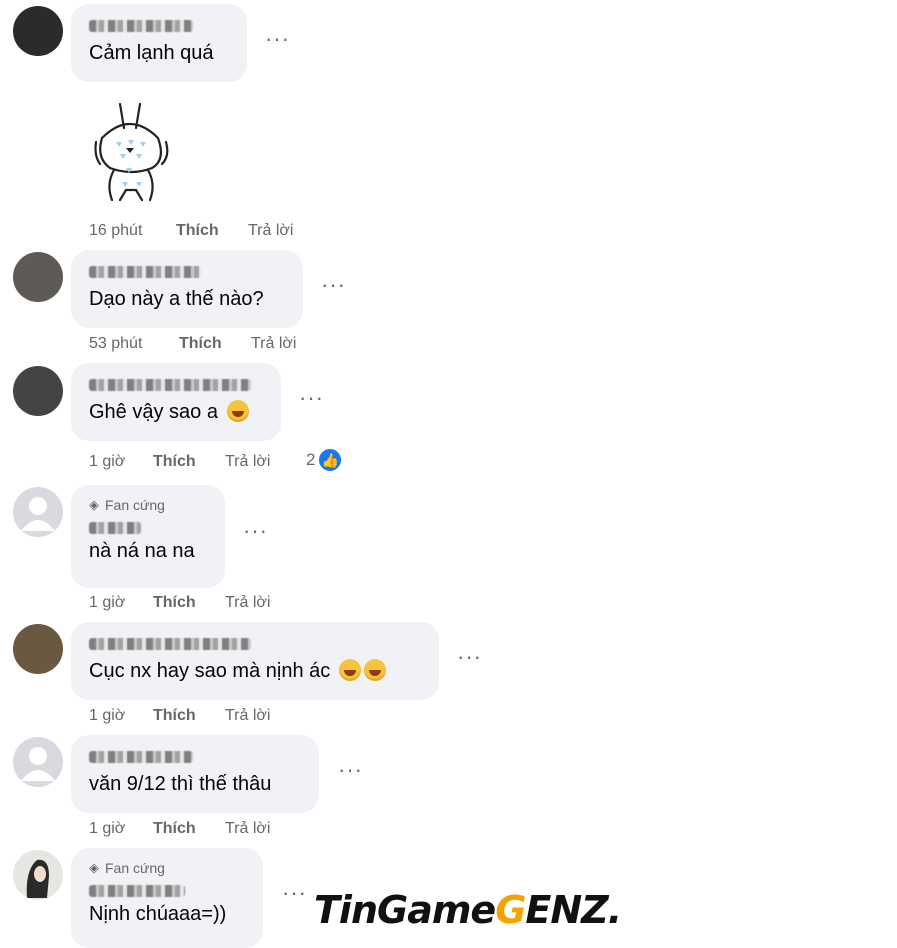  What do you see at coordinates (148, 536) in the screenshot?
I see `comment-bubble: ◈ Fan cứng nà ná na na` at bounding box center [148, 536].